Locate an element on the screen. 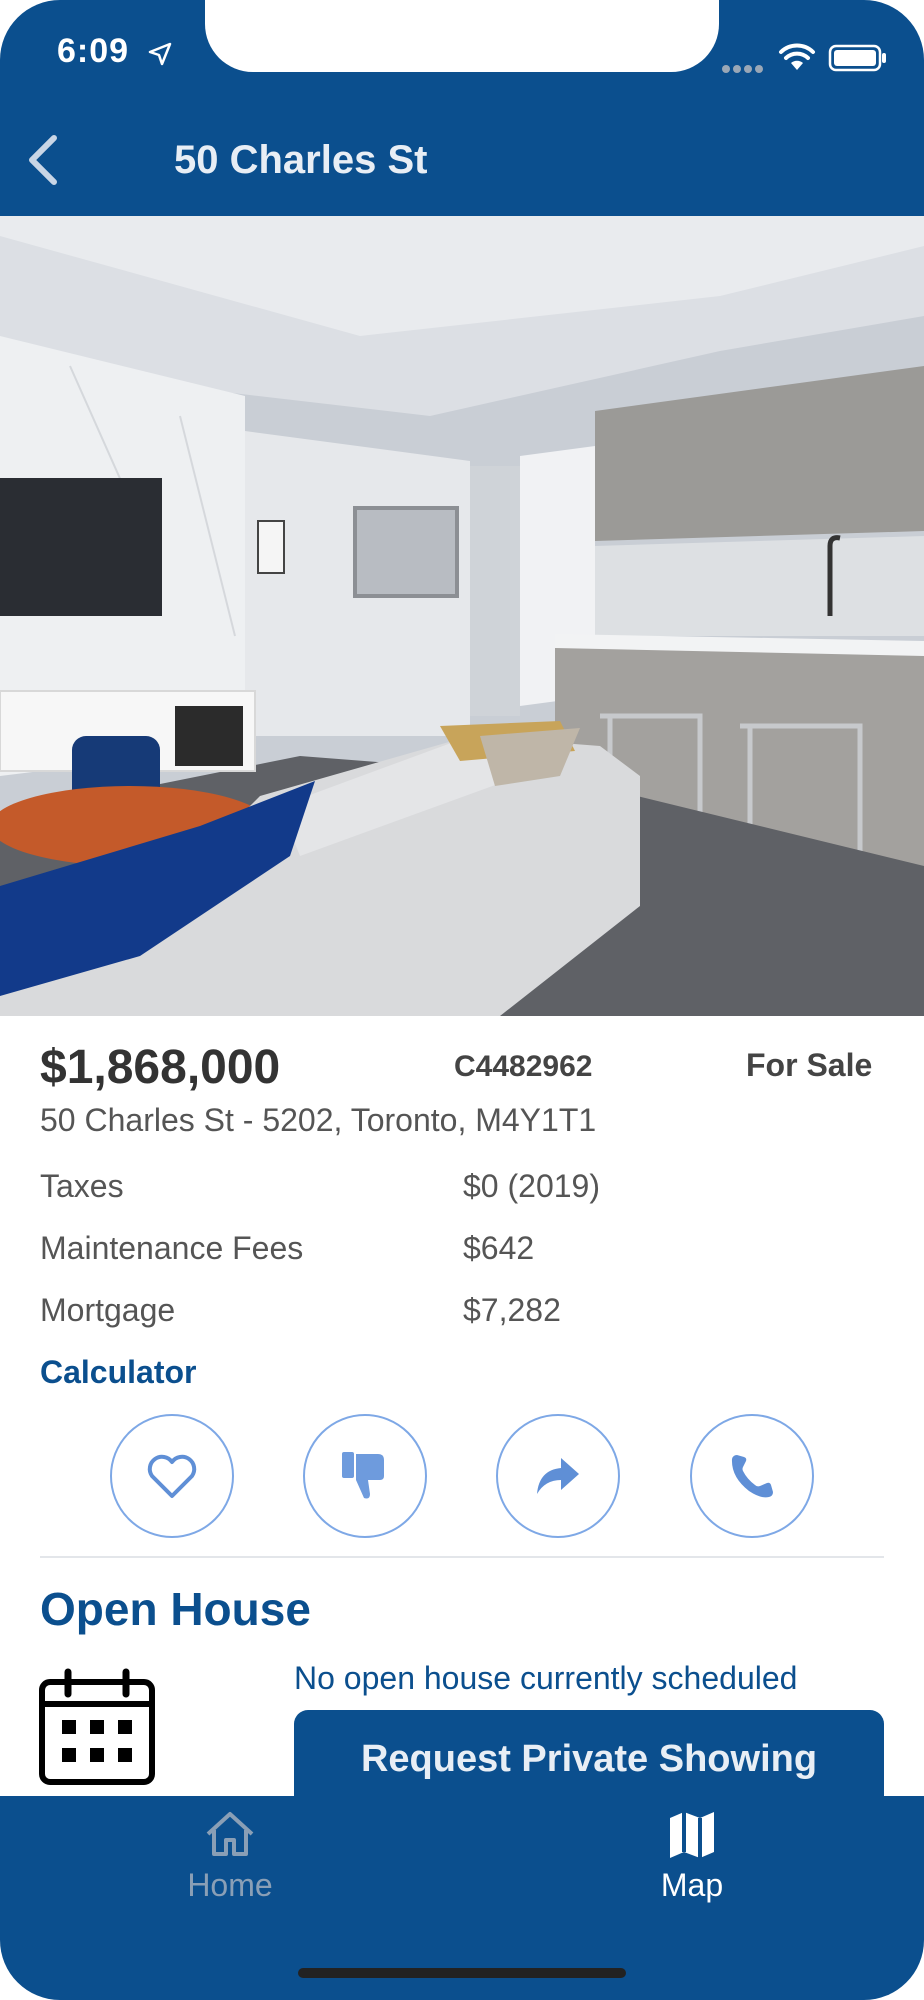  back-button is located at coordinates (43, 160).